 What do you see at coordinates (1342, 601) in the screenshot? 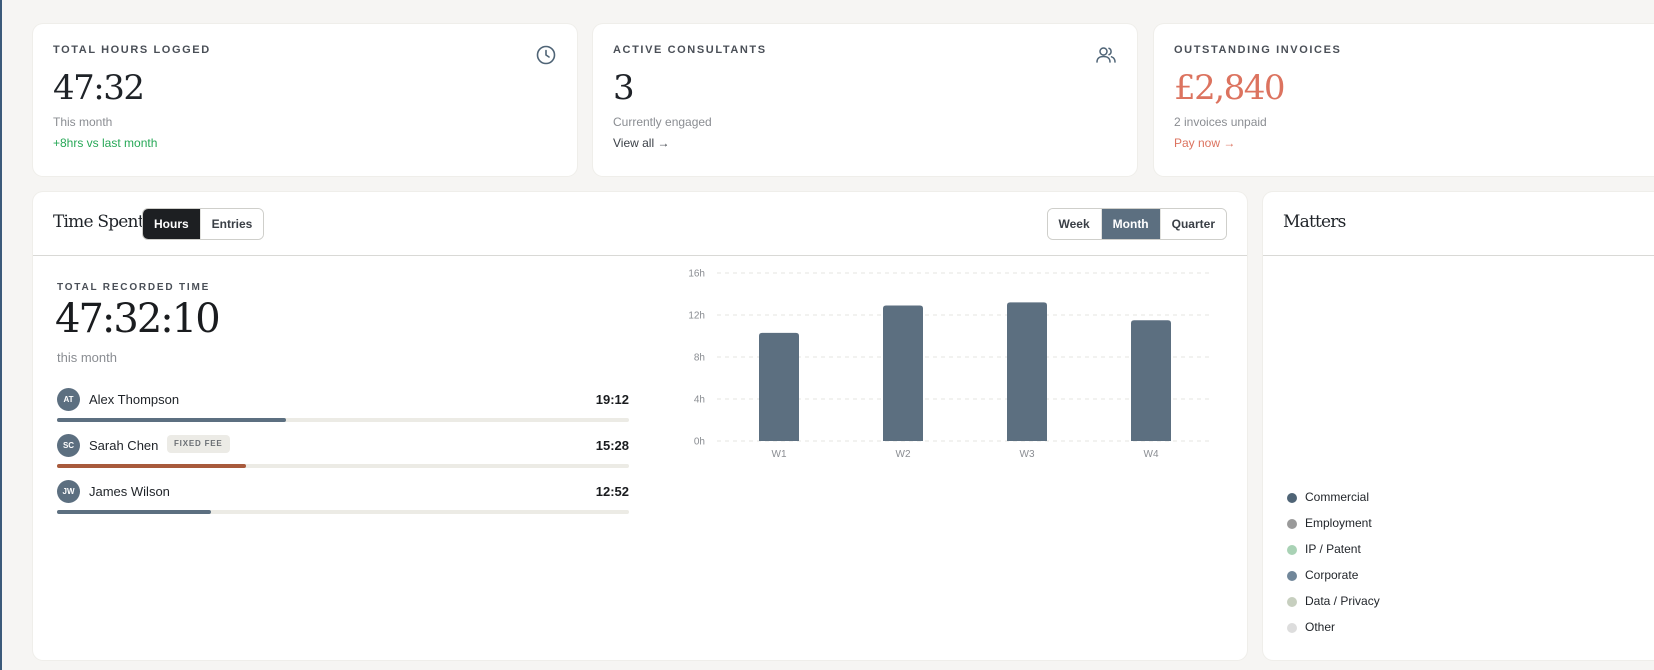
I see `legend-label: Data / Privacy` at bounding box center [1342, 601].